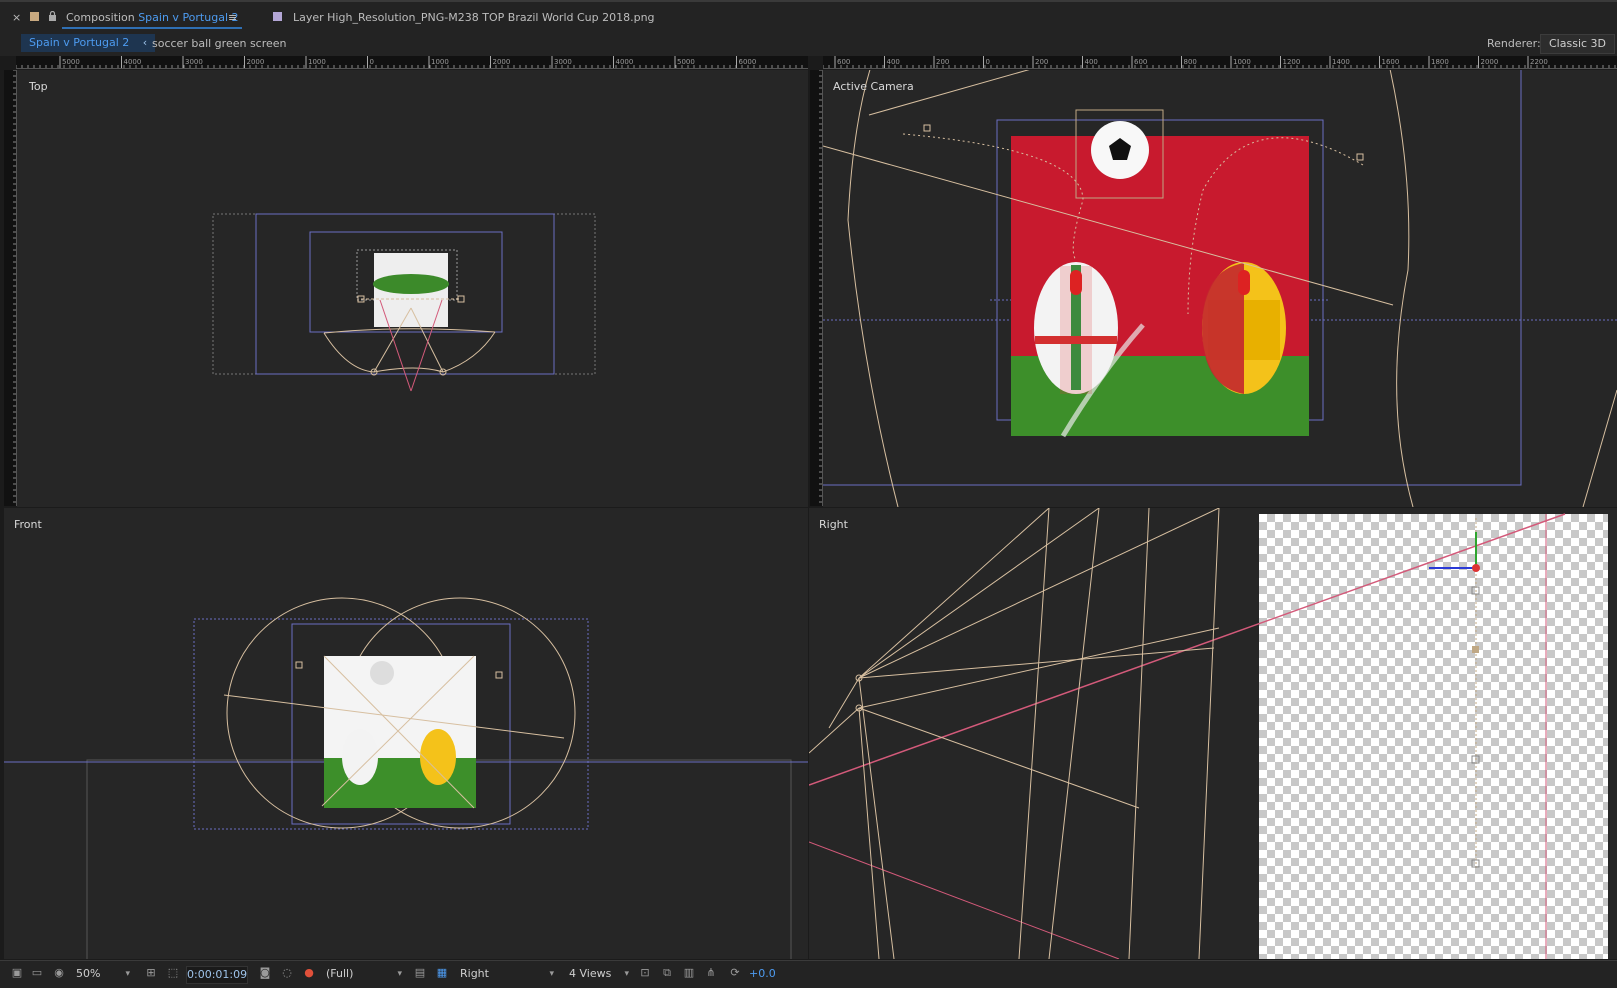  Describe the element at coordinates (667, 973) in the screenshot. I see `fit-to-view-icon: ⧉` at that location.